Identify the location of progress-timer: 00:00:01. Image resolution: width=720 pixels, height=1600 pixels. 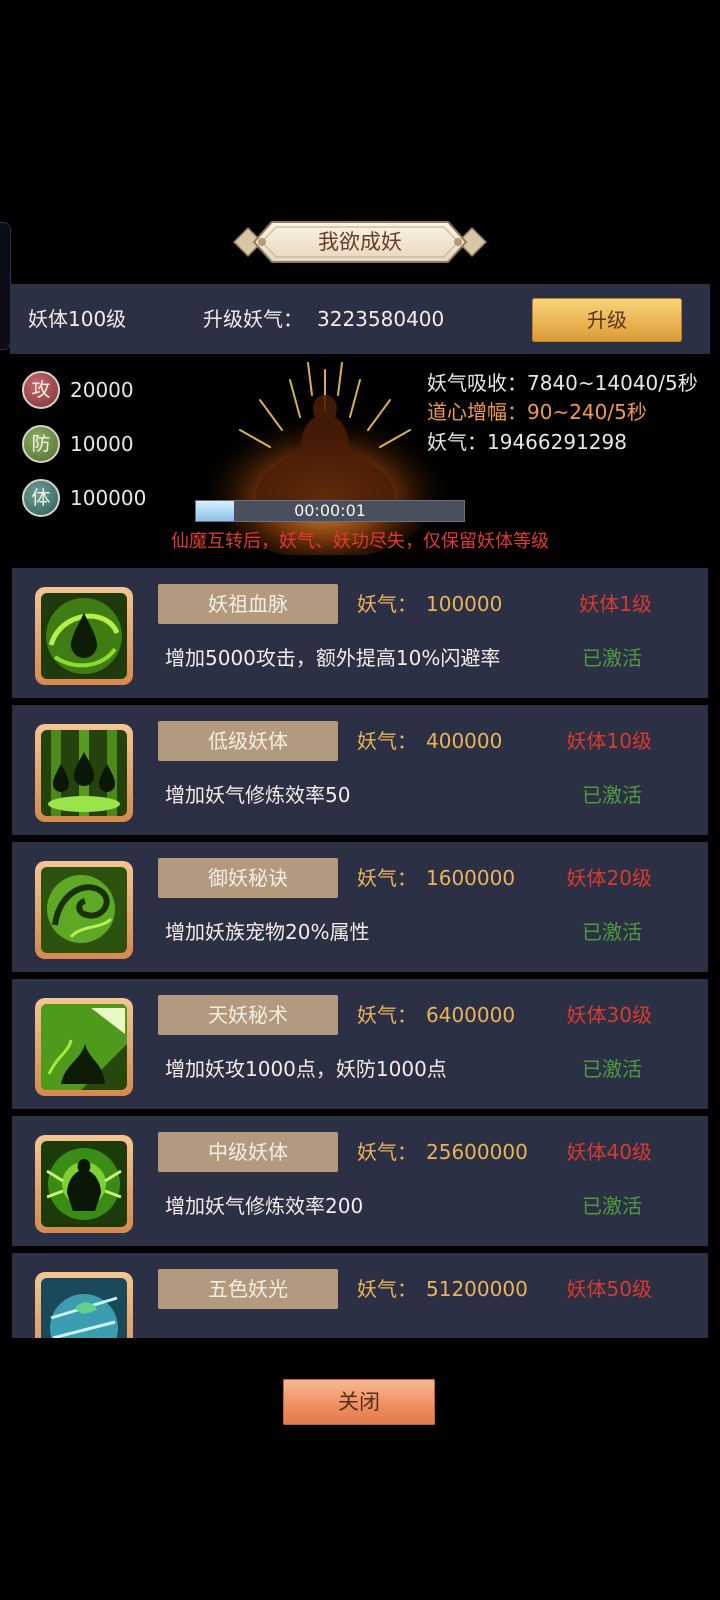
(330, 510).